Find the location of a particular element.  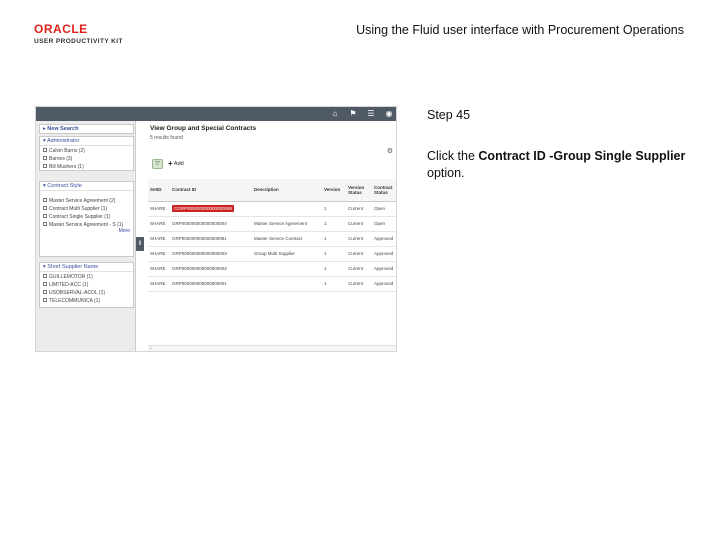

column-header-setid: SetID is located at coordinates (159, 190).